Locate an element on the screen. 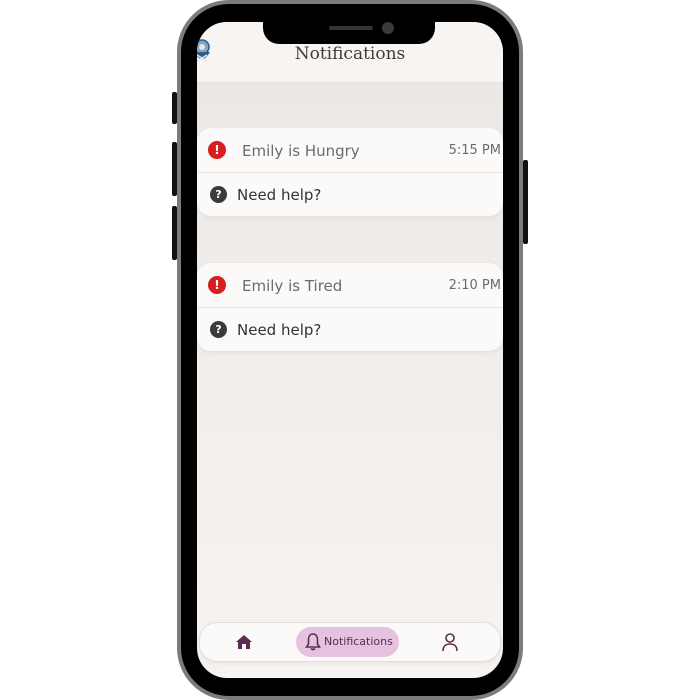  speaker-grille is located at coordinates (351, 28).